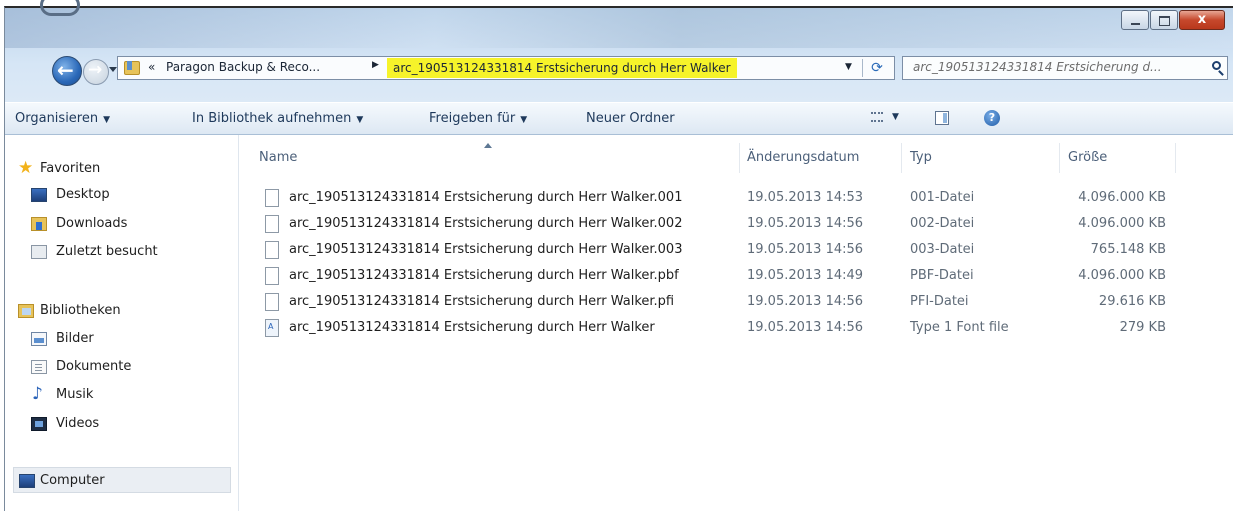  Describe the element at coordinates (1128, 249) in the screenshot. I see `file-size: 765.148 KB` at that location.